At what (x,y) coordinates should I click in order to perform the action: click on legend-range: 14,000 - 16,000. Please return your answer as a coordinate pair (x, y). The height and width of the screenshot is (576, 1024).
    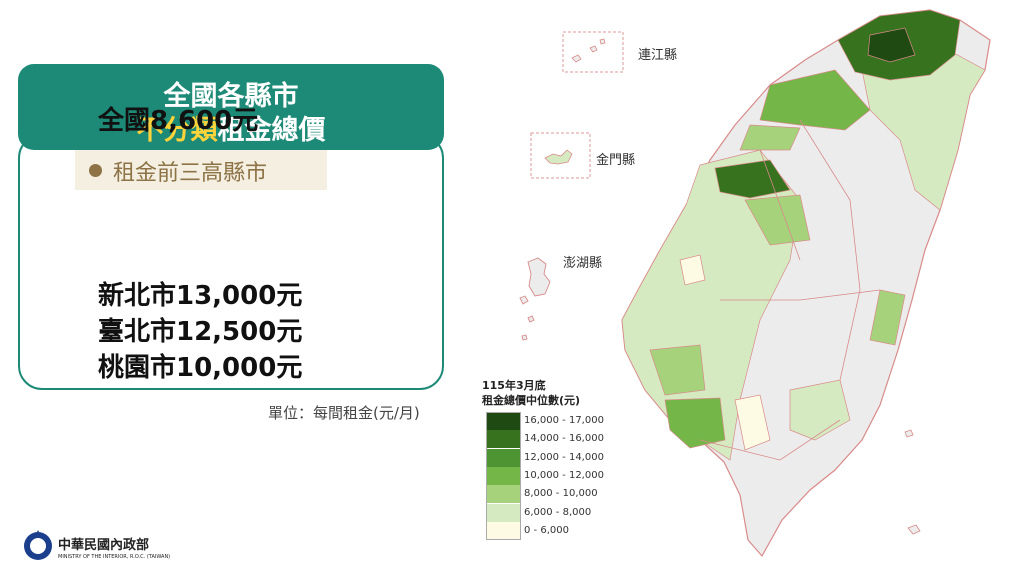
    Looking at the image, I should click on (564, 439).